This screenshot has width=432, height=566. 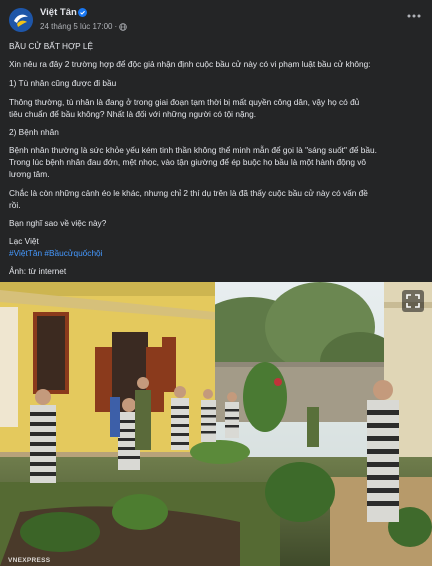 I want to click on more-options-icon, so click(x=414, y=16).